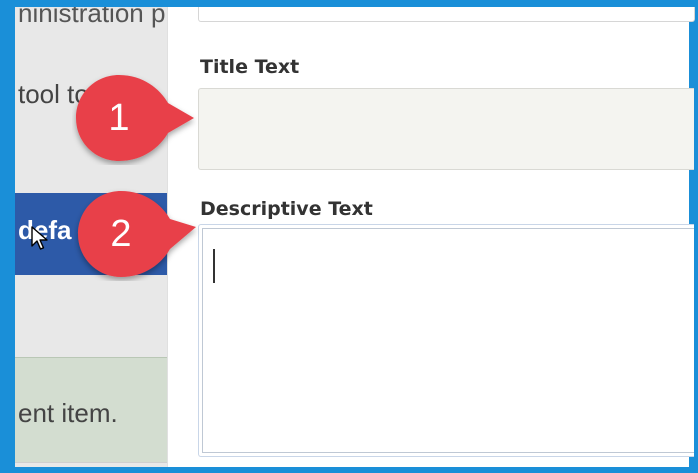 This screenshot has width=698, height=473. Describe the element at coordinates (139, 236) in the screenshot. I see `callout-2: 2` at that location.